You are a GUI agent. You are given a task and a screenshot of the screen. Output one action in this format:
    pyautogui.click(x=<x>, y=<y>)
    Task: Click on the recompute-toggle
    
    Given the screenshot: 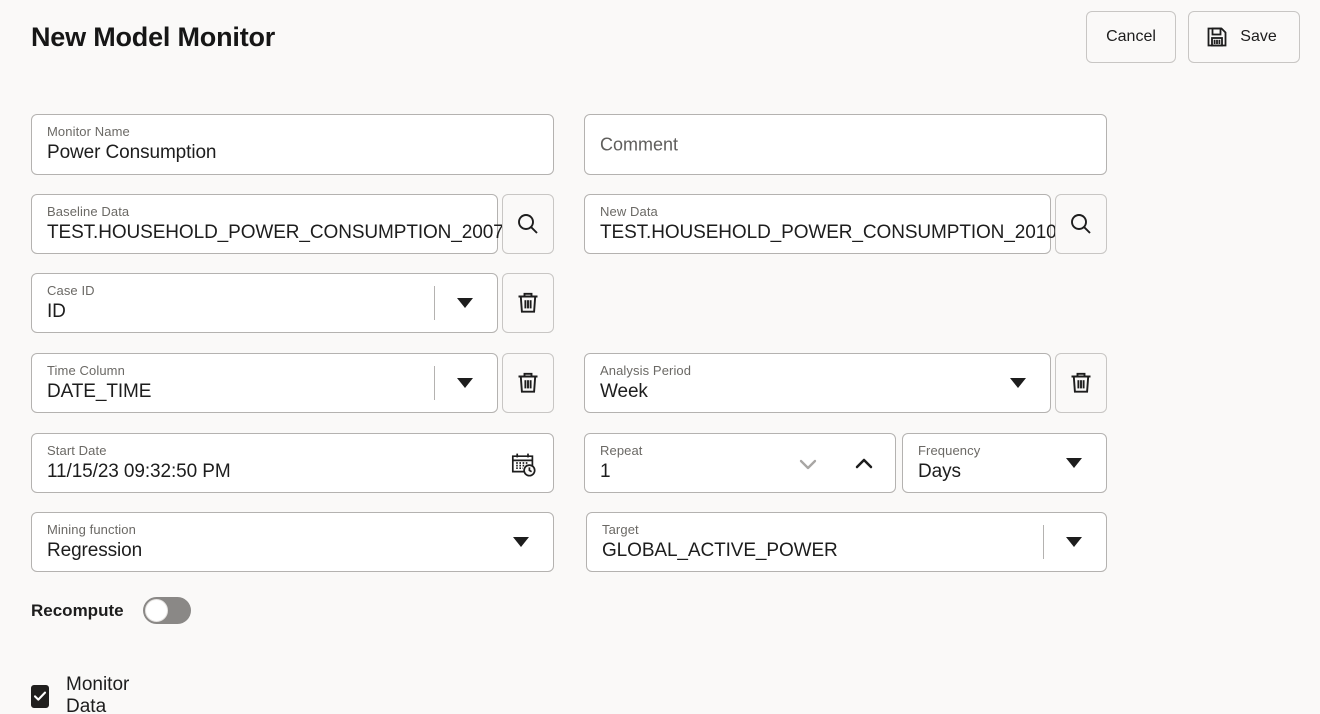 What is the action you would take?
    pyautogui.click(x=166, y=610)
    